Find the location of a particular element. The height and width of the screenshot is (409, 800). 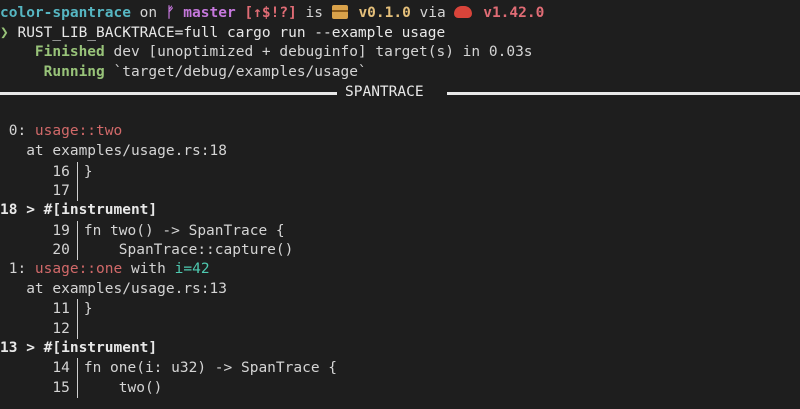

source-code: two() is located at coordinates (123, 387).